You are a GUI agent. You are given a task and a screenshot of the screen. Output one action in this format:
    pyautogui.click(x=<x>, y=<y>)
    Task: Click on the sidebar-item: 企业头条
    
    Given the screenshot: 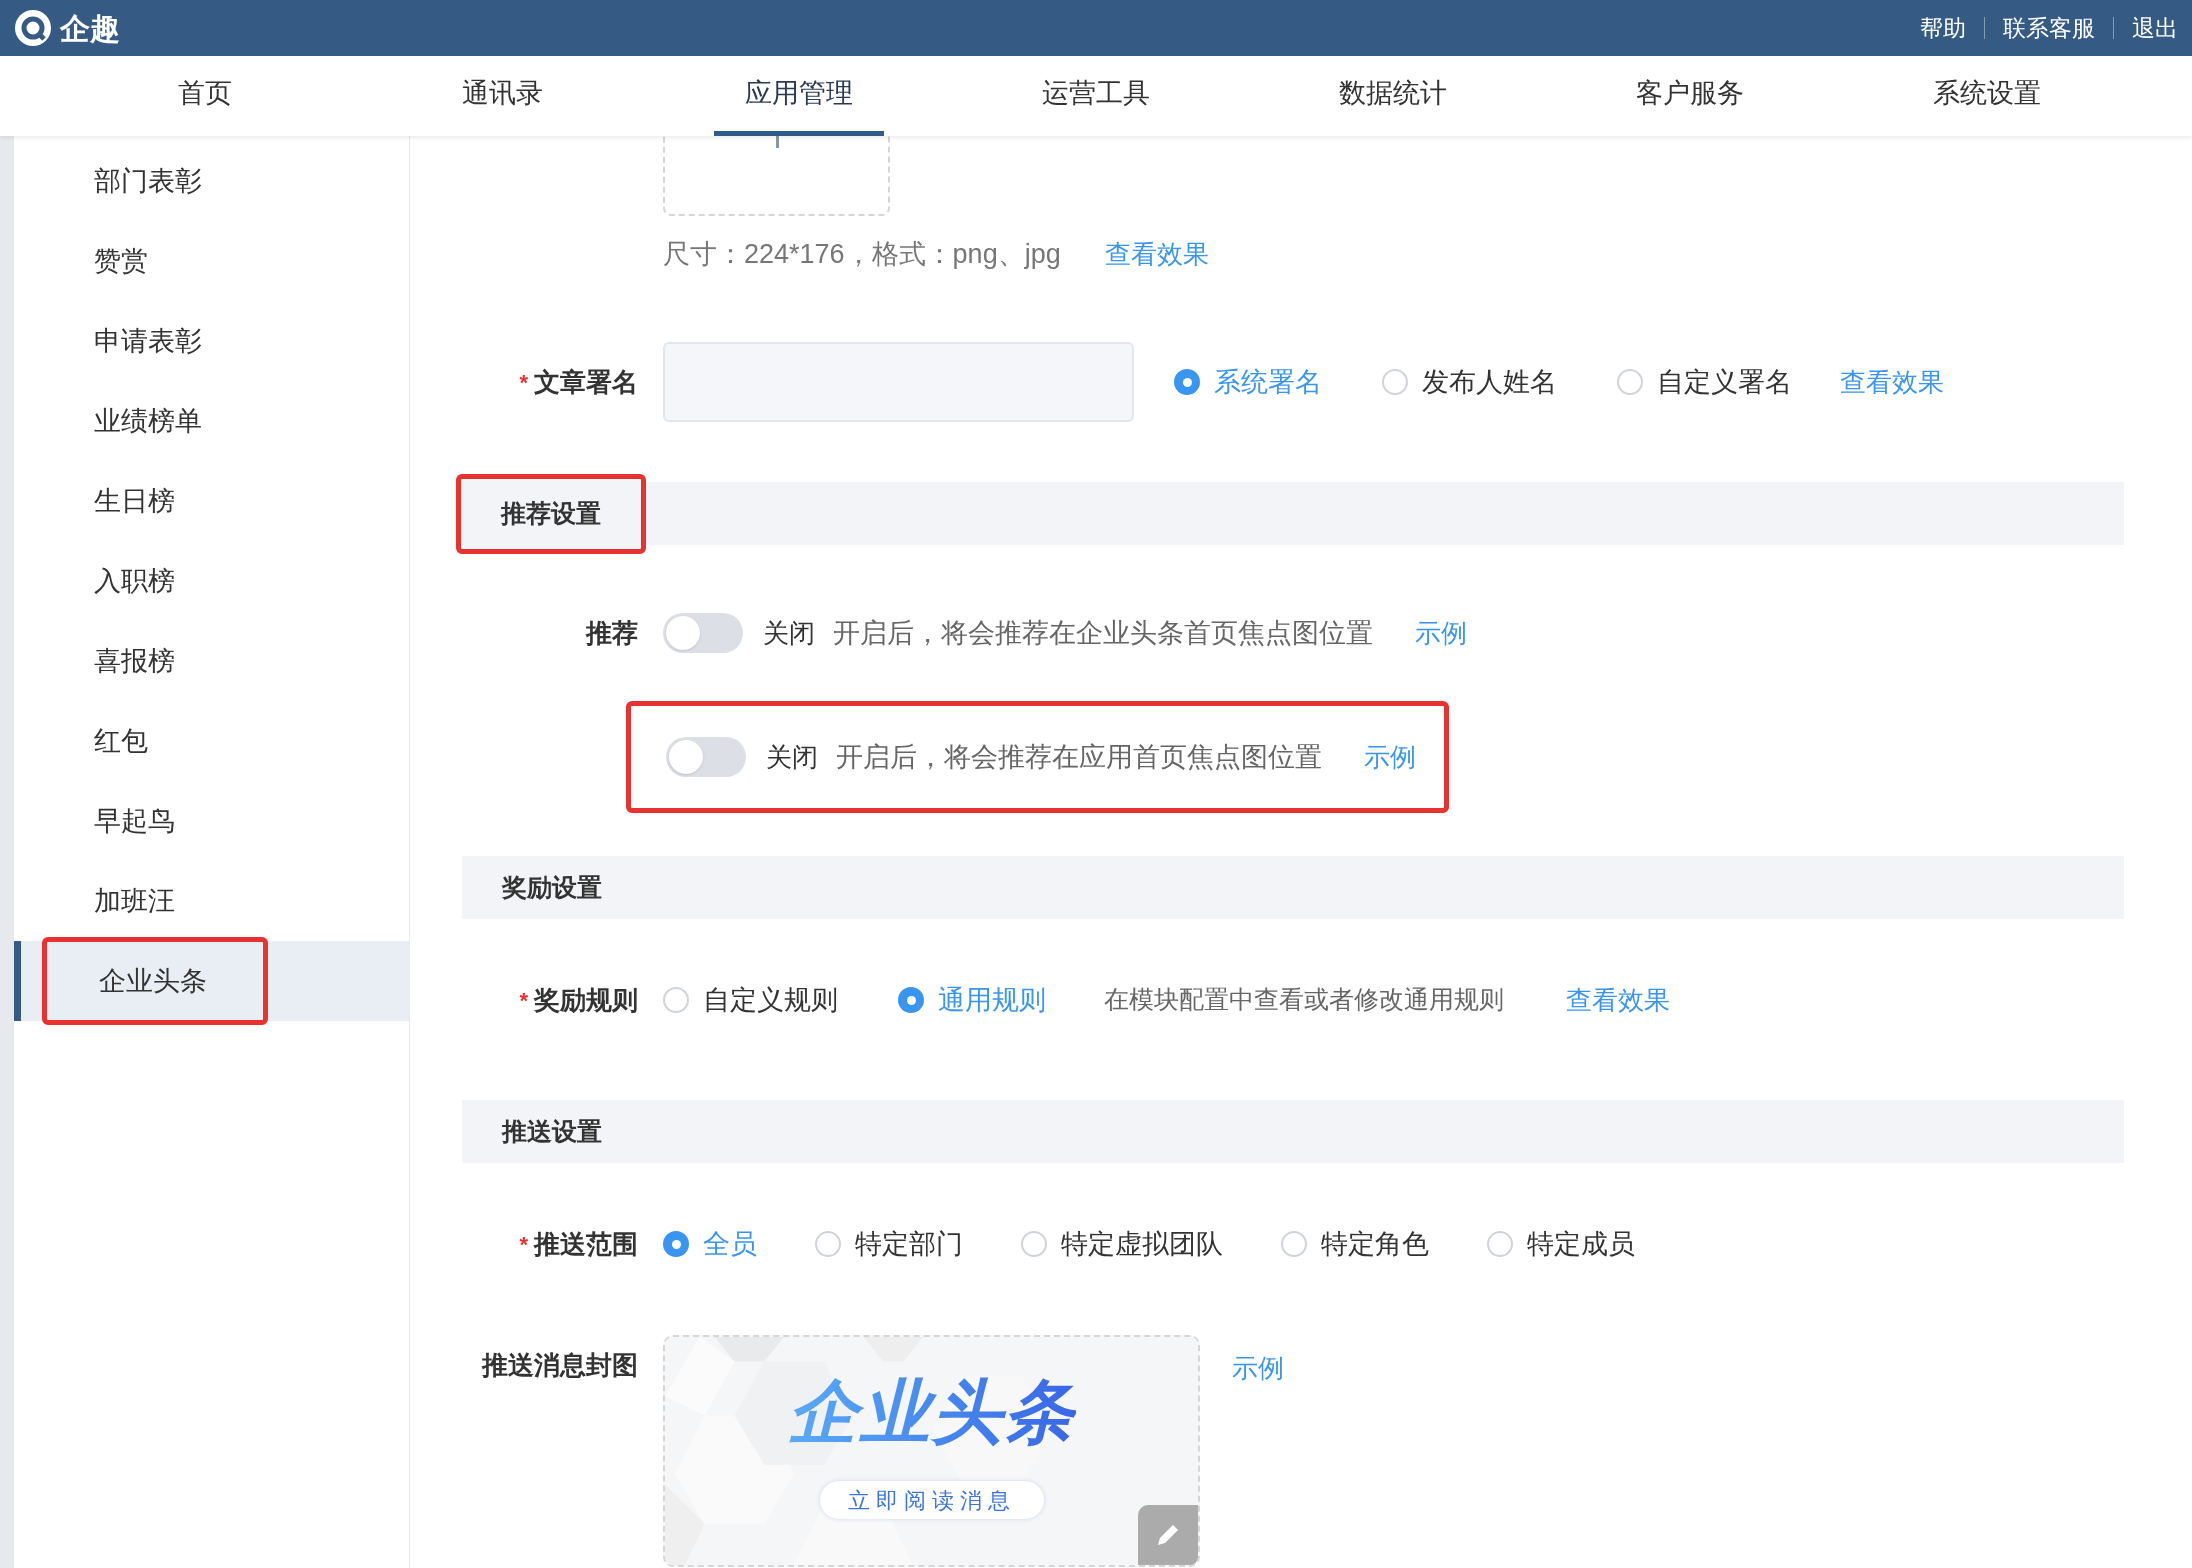 What is the action you would take?
    pyautogui.click(x=155, y=981)
    